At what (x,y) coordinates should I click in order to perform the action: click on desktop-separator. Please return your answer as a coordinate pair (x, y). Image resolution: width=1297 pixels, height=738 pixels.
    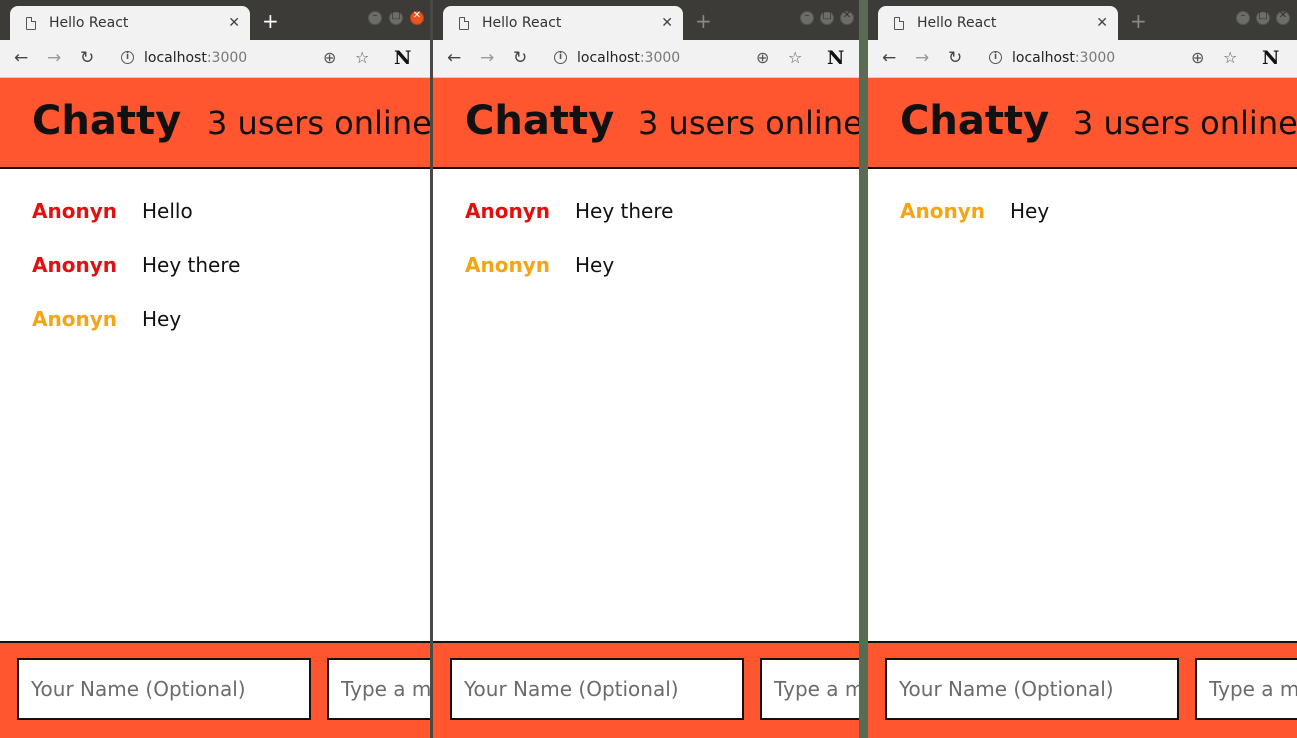
    Looking at the image, I should click on (863, 369).